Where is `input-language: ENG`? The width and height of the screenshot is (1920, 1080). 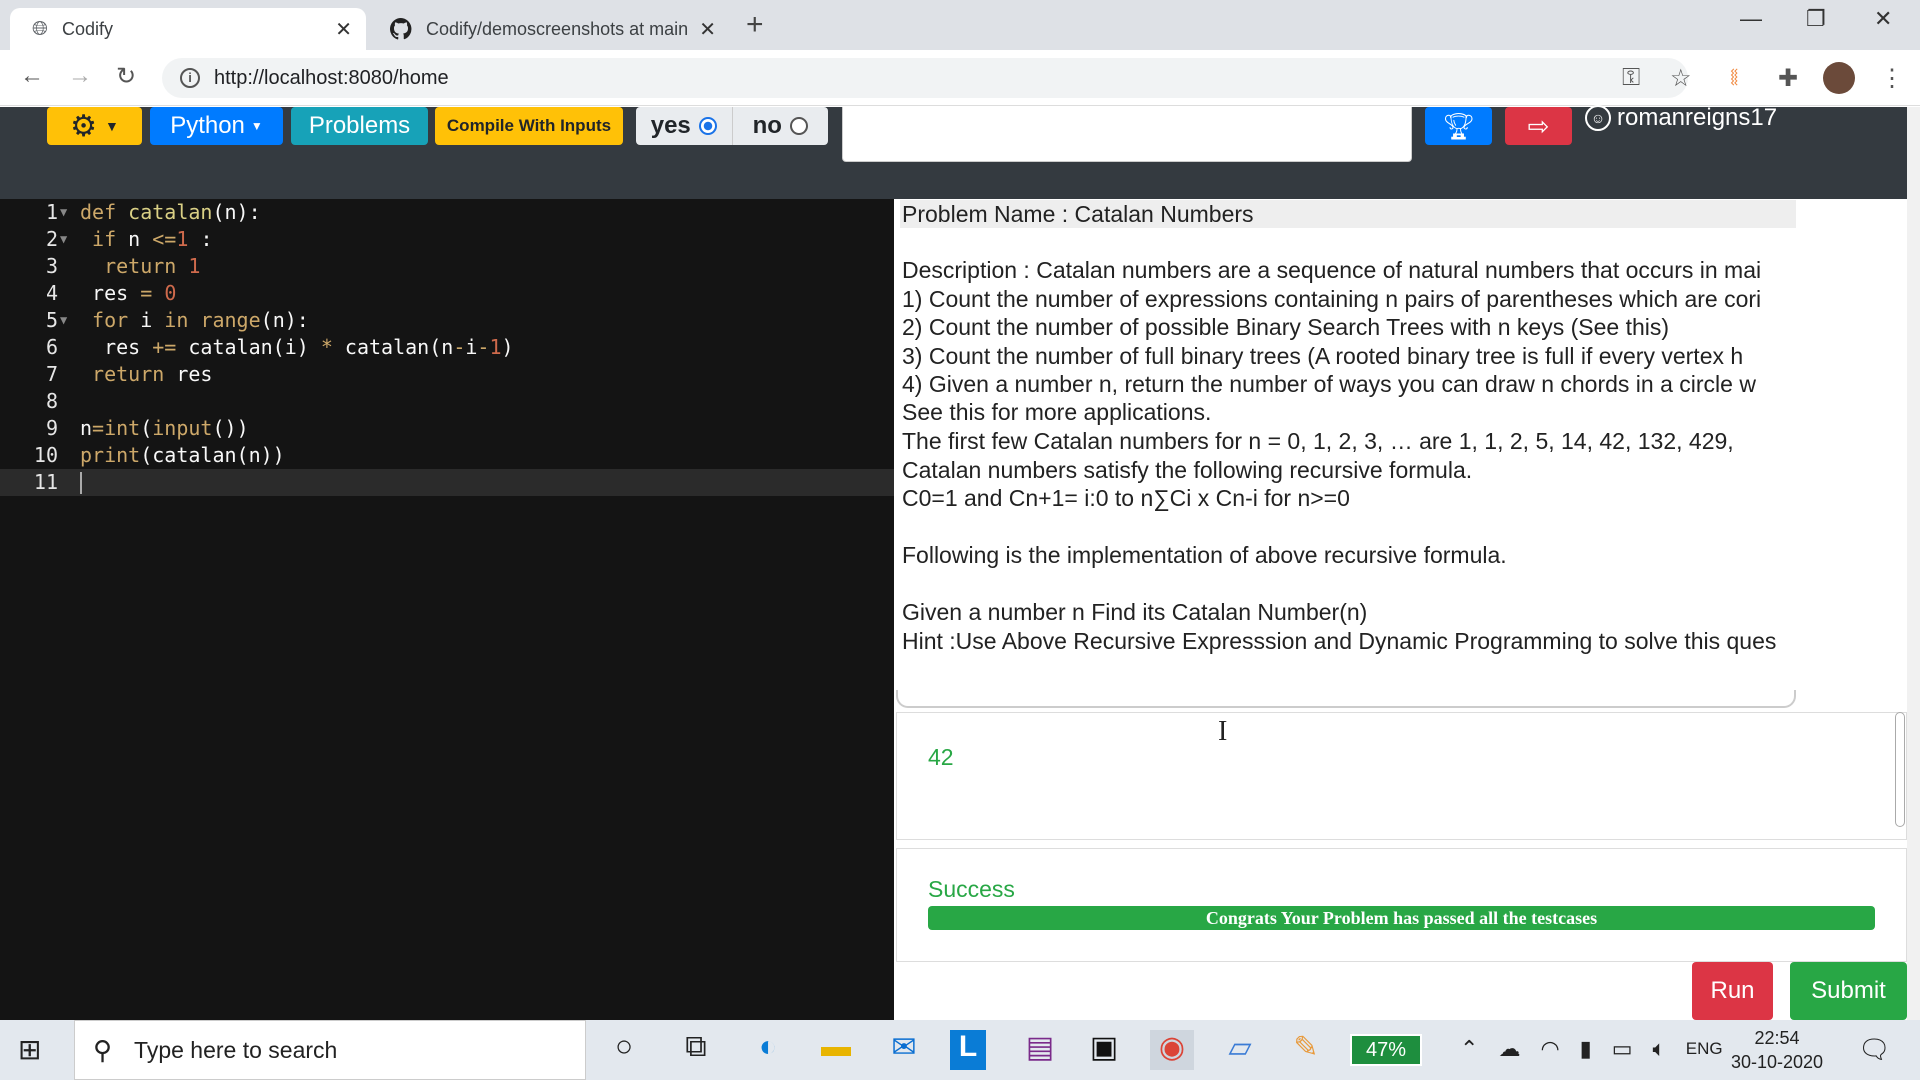 input-language: ENG is located at coordinates (1704, 1049).